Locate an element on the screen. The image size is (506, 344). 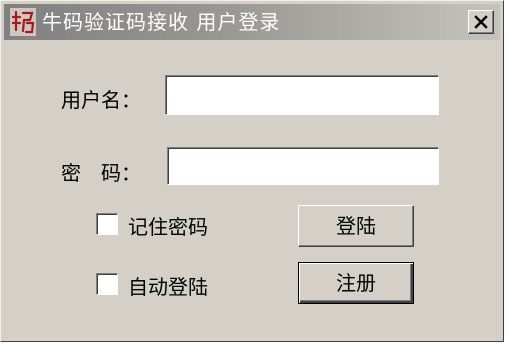
close-button is located at coordinates (481, 22).